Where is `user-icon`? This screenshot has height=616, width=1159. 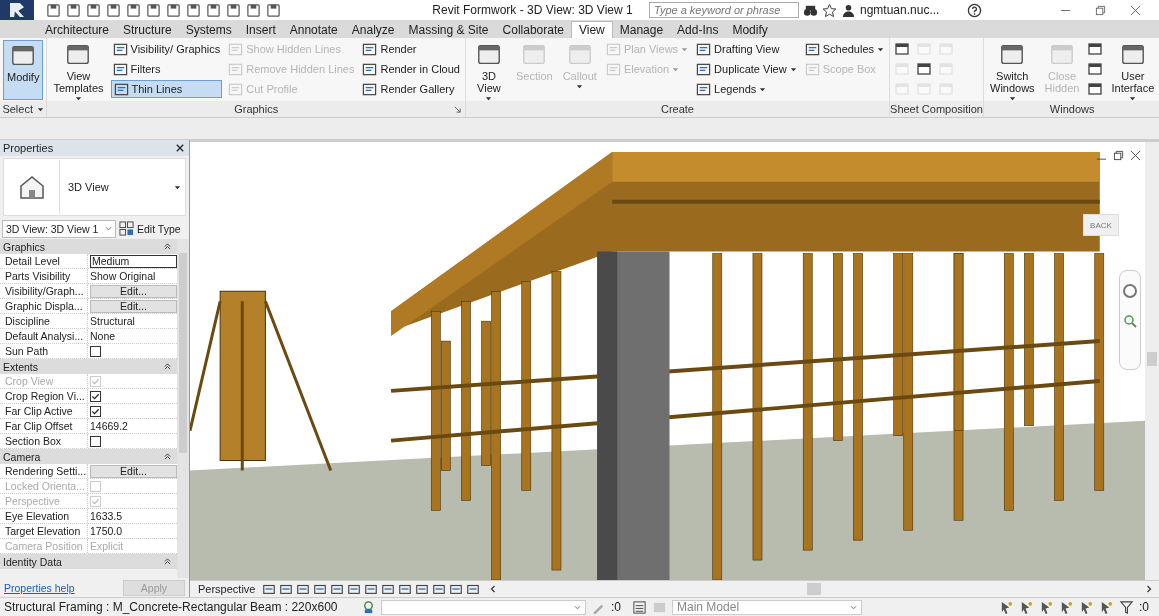
user-icon is located at coordinates (848, 10).